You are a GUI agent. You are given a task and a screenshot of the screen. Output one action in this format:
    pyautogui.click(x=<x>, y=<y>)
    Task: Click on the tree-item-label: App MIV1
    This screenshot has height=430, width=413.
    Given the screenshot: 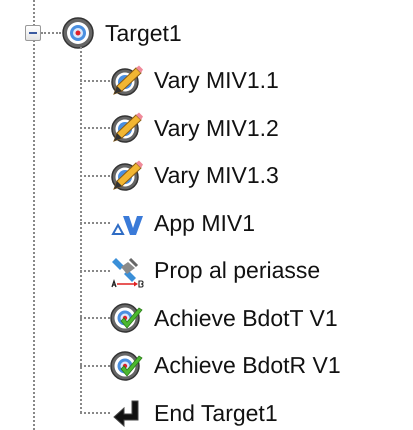 What is the action you would take?
    pyautogui.click(x=204, y=223)
    